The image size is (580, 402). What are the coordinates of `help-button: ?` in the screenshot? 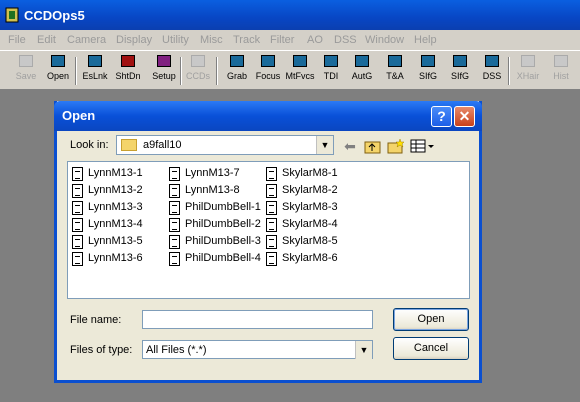 It's located at (441, 116).